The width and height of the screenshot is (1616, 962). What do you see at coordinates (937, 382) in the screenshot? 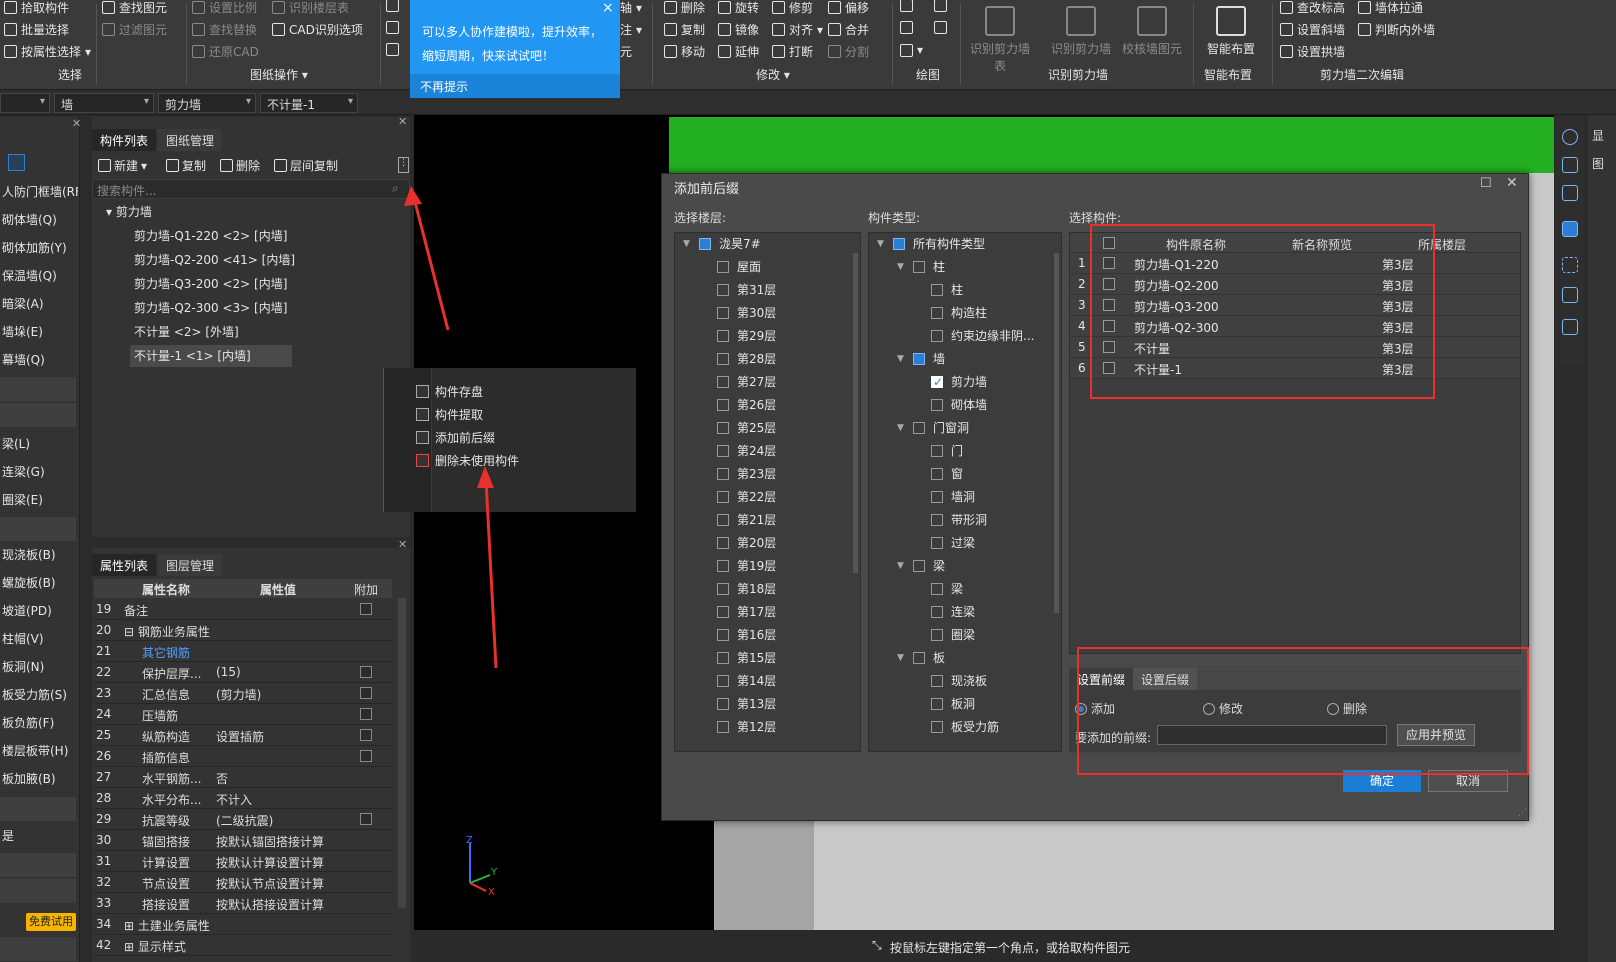
I see `type-checkbox: ✓` at bounding box center [937, 382].